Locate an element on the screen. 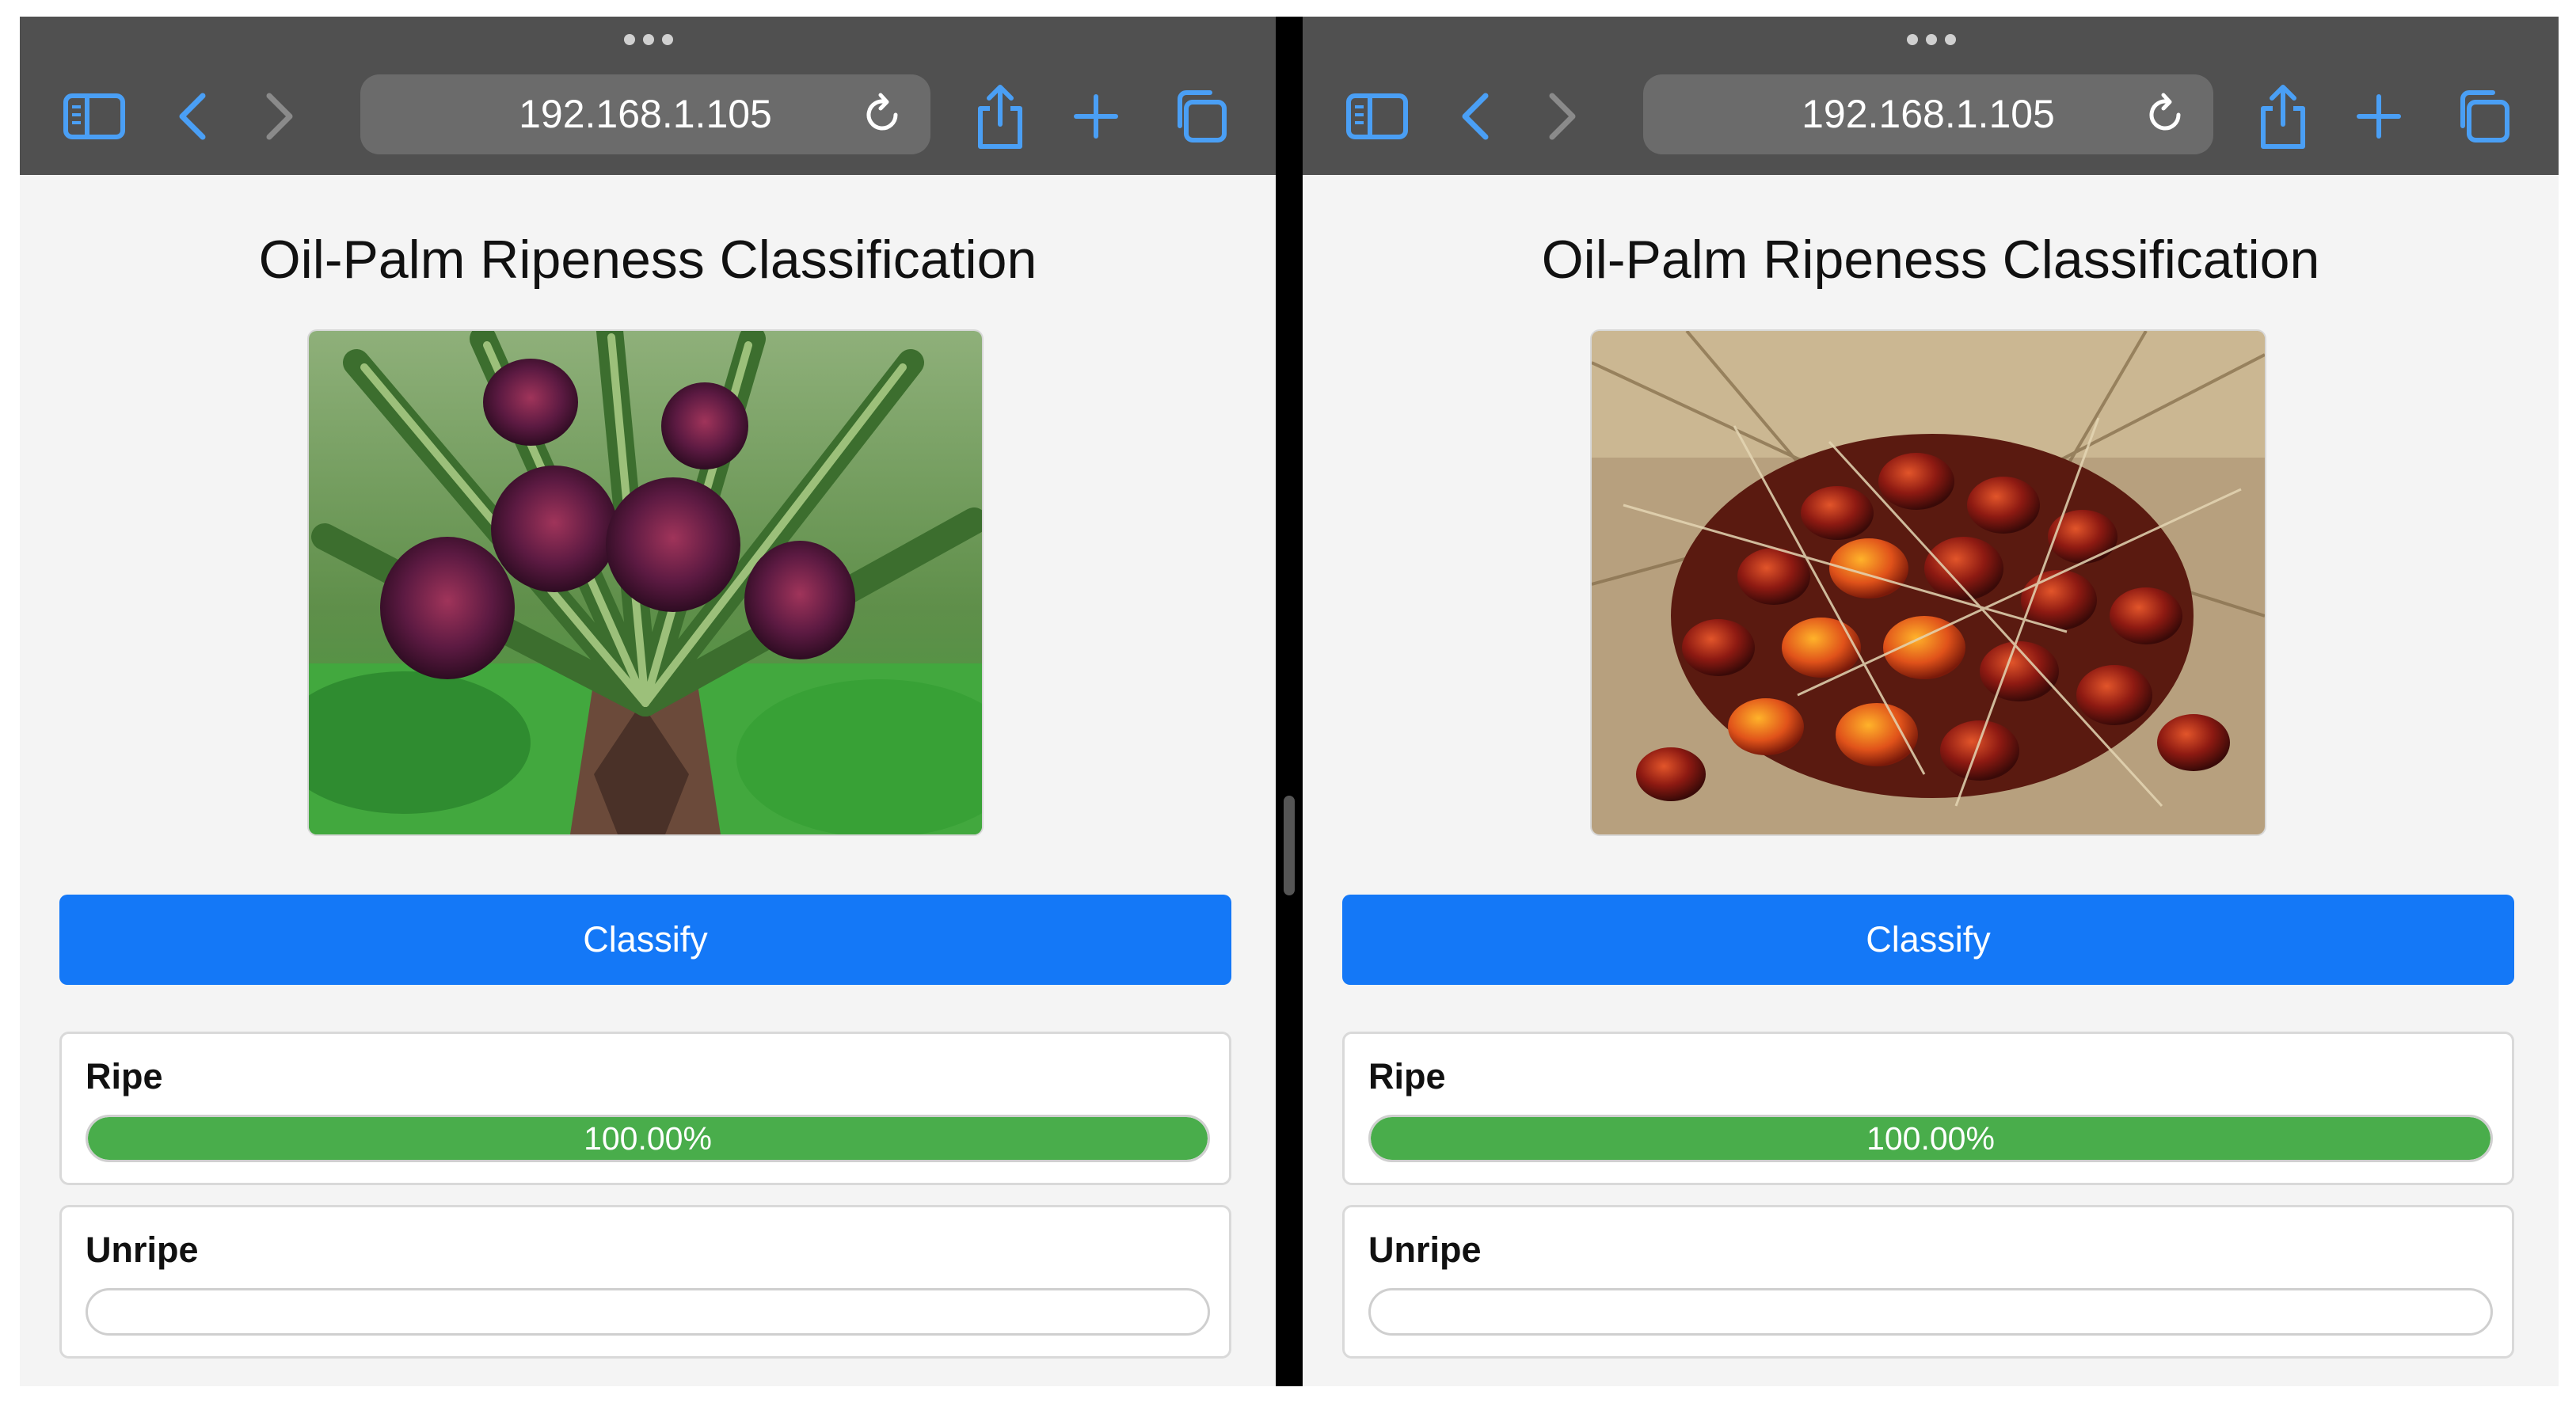  split-view-divider is located at coordinates (1289, 701).